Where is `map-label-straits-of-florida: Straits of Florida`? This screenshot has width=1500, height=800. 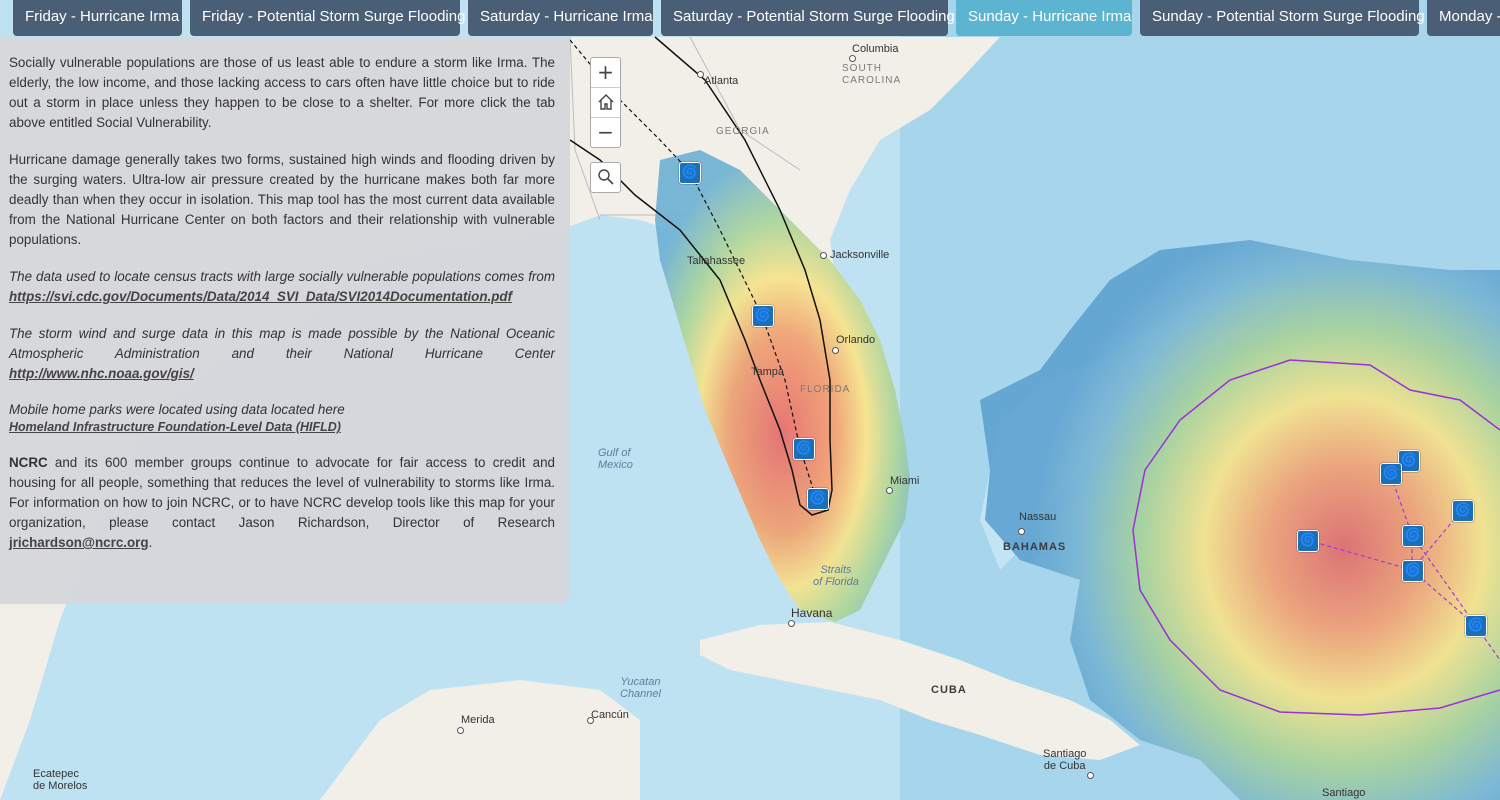
map-label-straits-of-florida: Straits of Florida is located at coordinates (836, 576).